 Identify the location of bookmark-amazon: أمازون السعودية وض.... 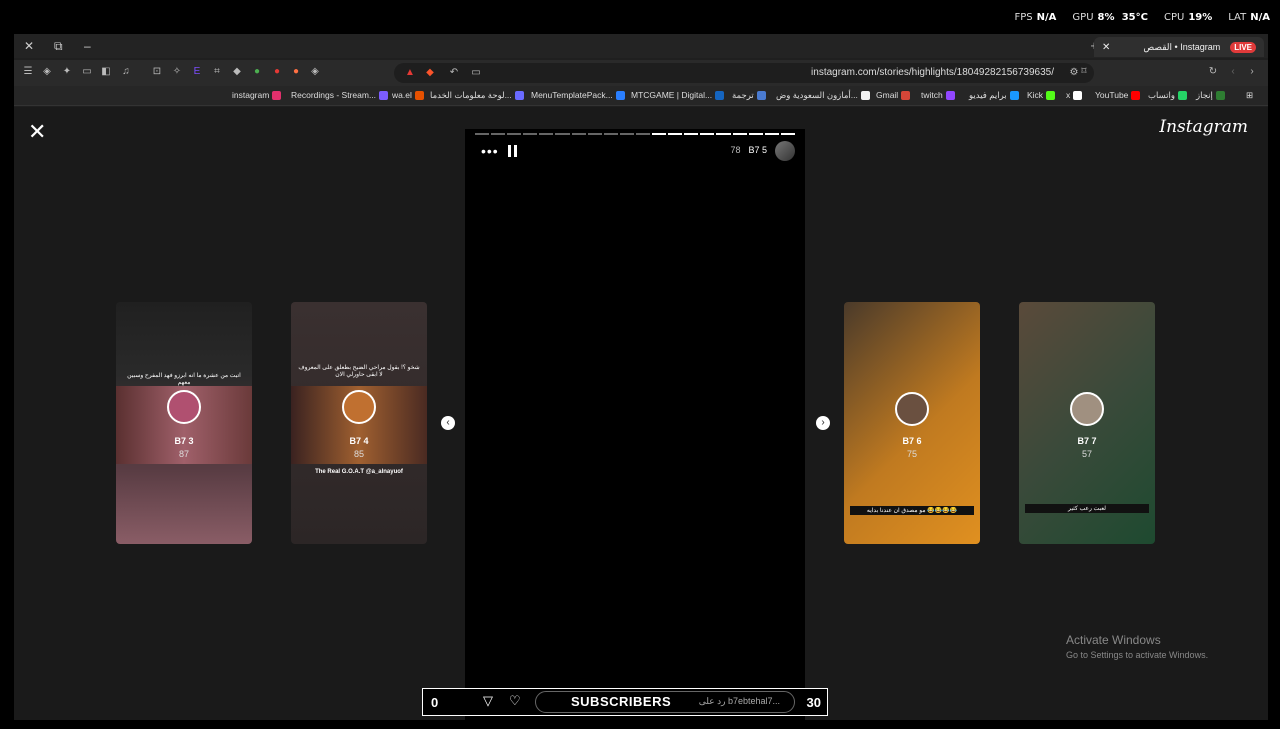
(823, 95).